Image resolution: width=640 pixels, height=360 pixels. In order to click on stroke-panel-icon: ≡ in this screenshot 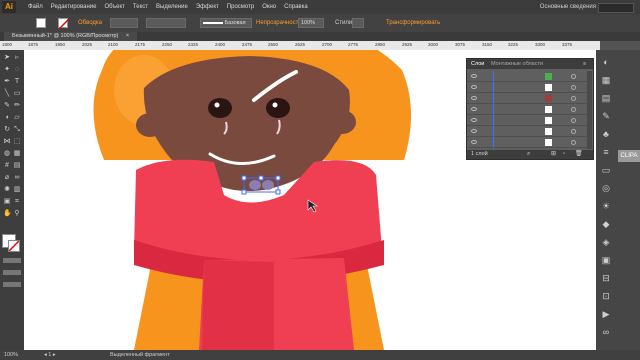, I will do `click(606, 152)`.